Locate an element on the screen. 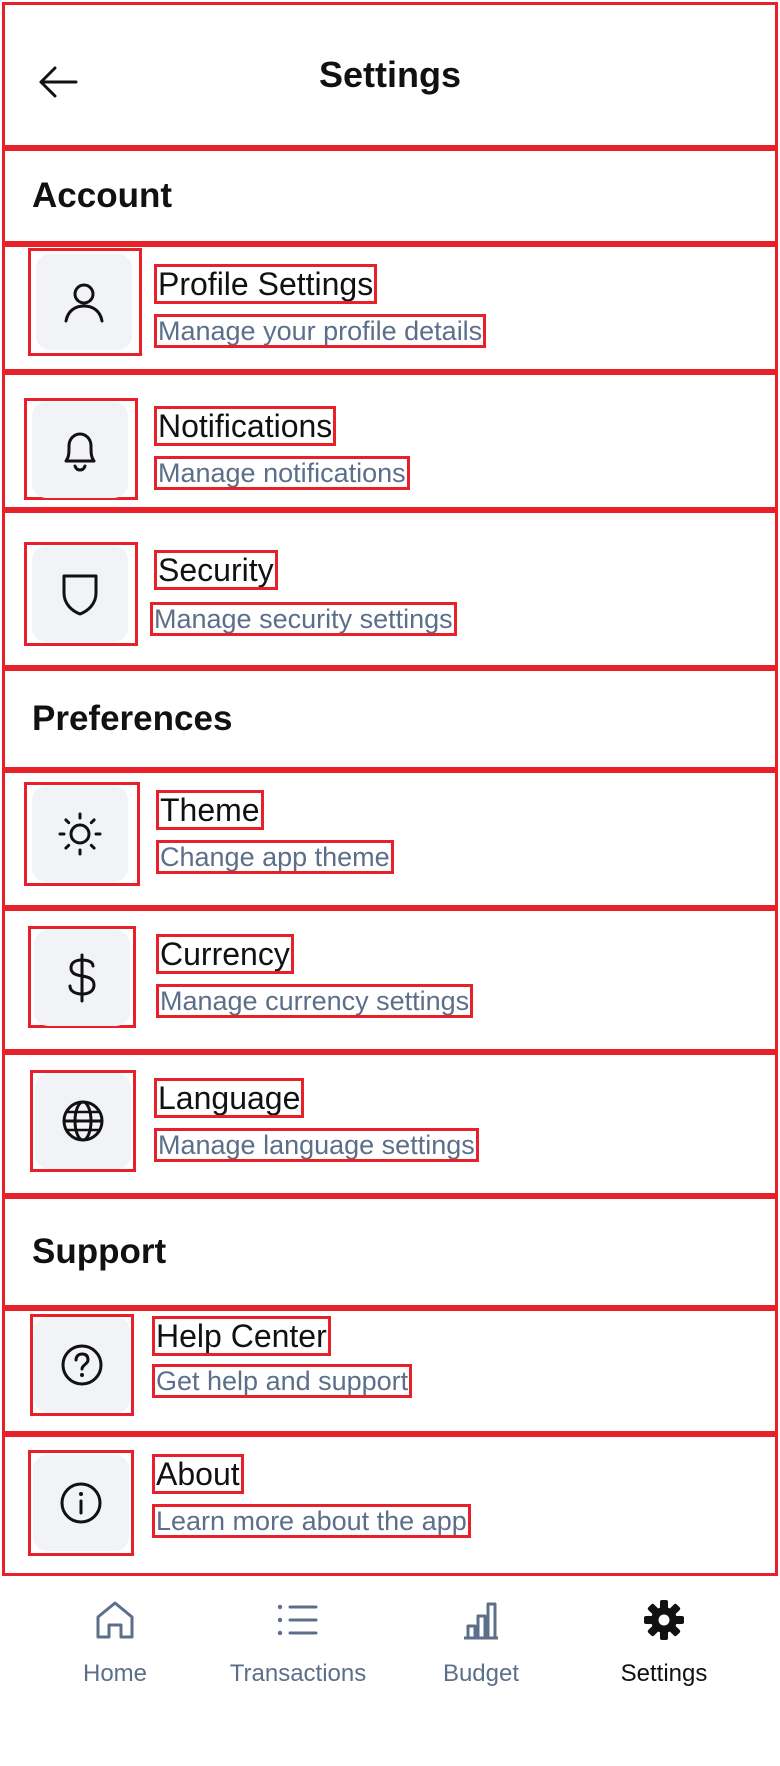  row-subtitle-help: Get help and support is located at coordinates (282, 1381).